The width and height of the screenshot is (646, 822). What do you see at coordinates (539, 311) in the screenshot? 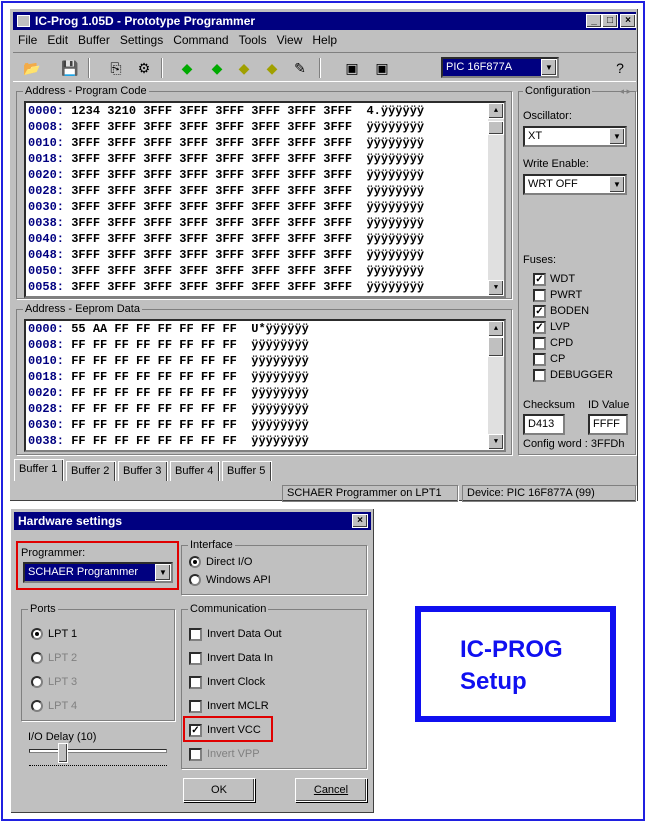
I see `checkmark-icon: ✓` at bounding box center [539, 311].